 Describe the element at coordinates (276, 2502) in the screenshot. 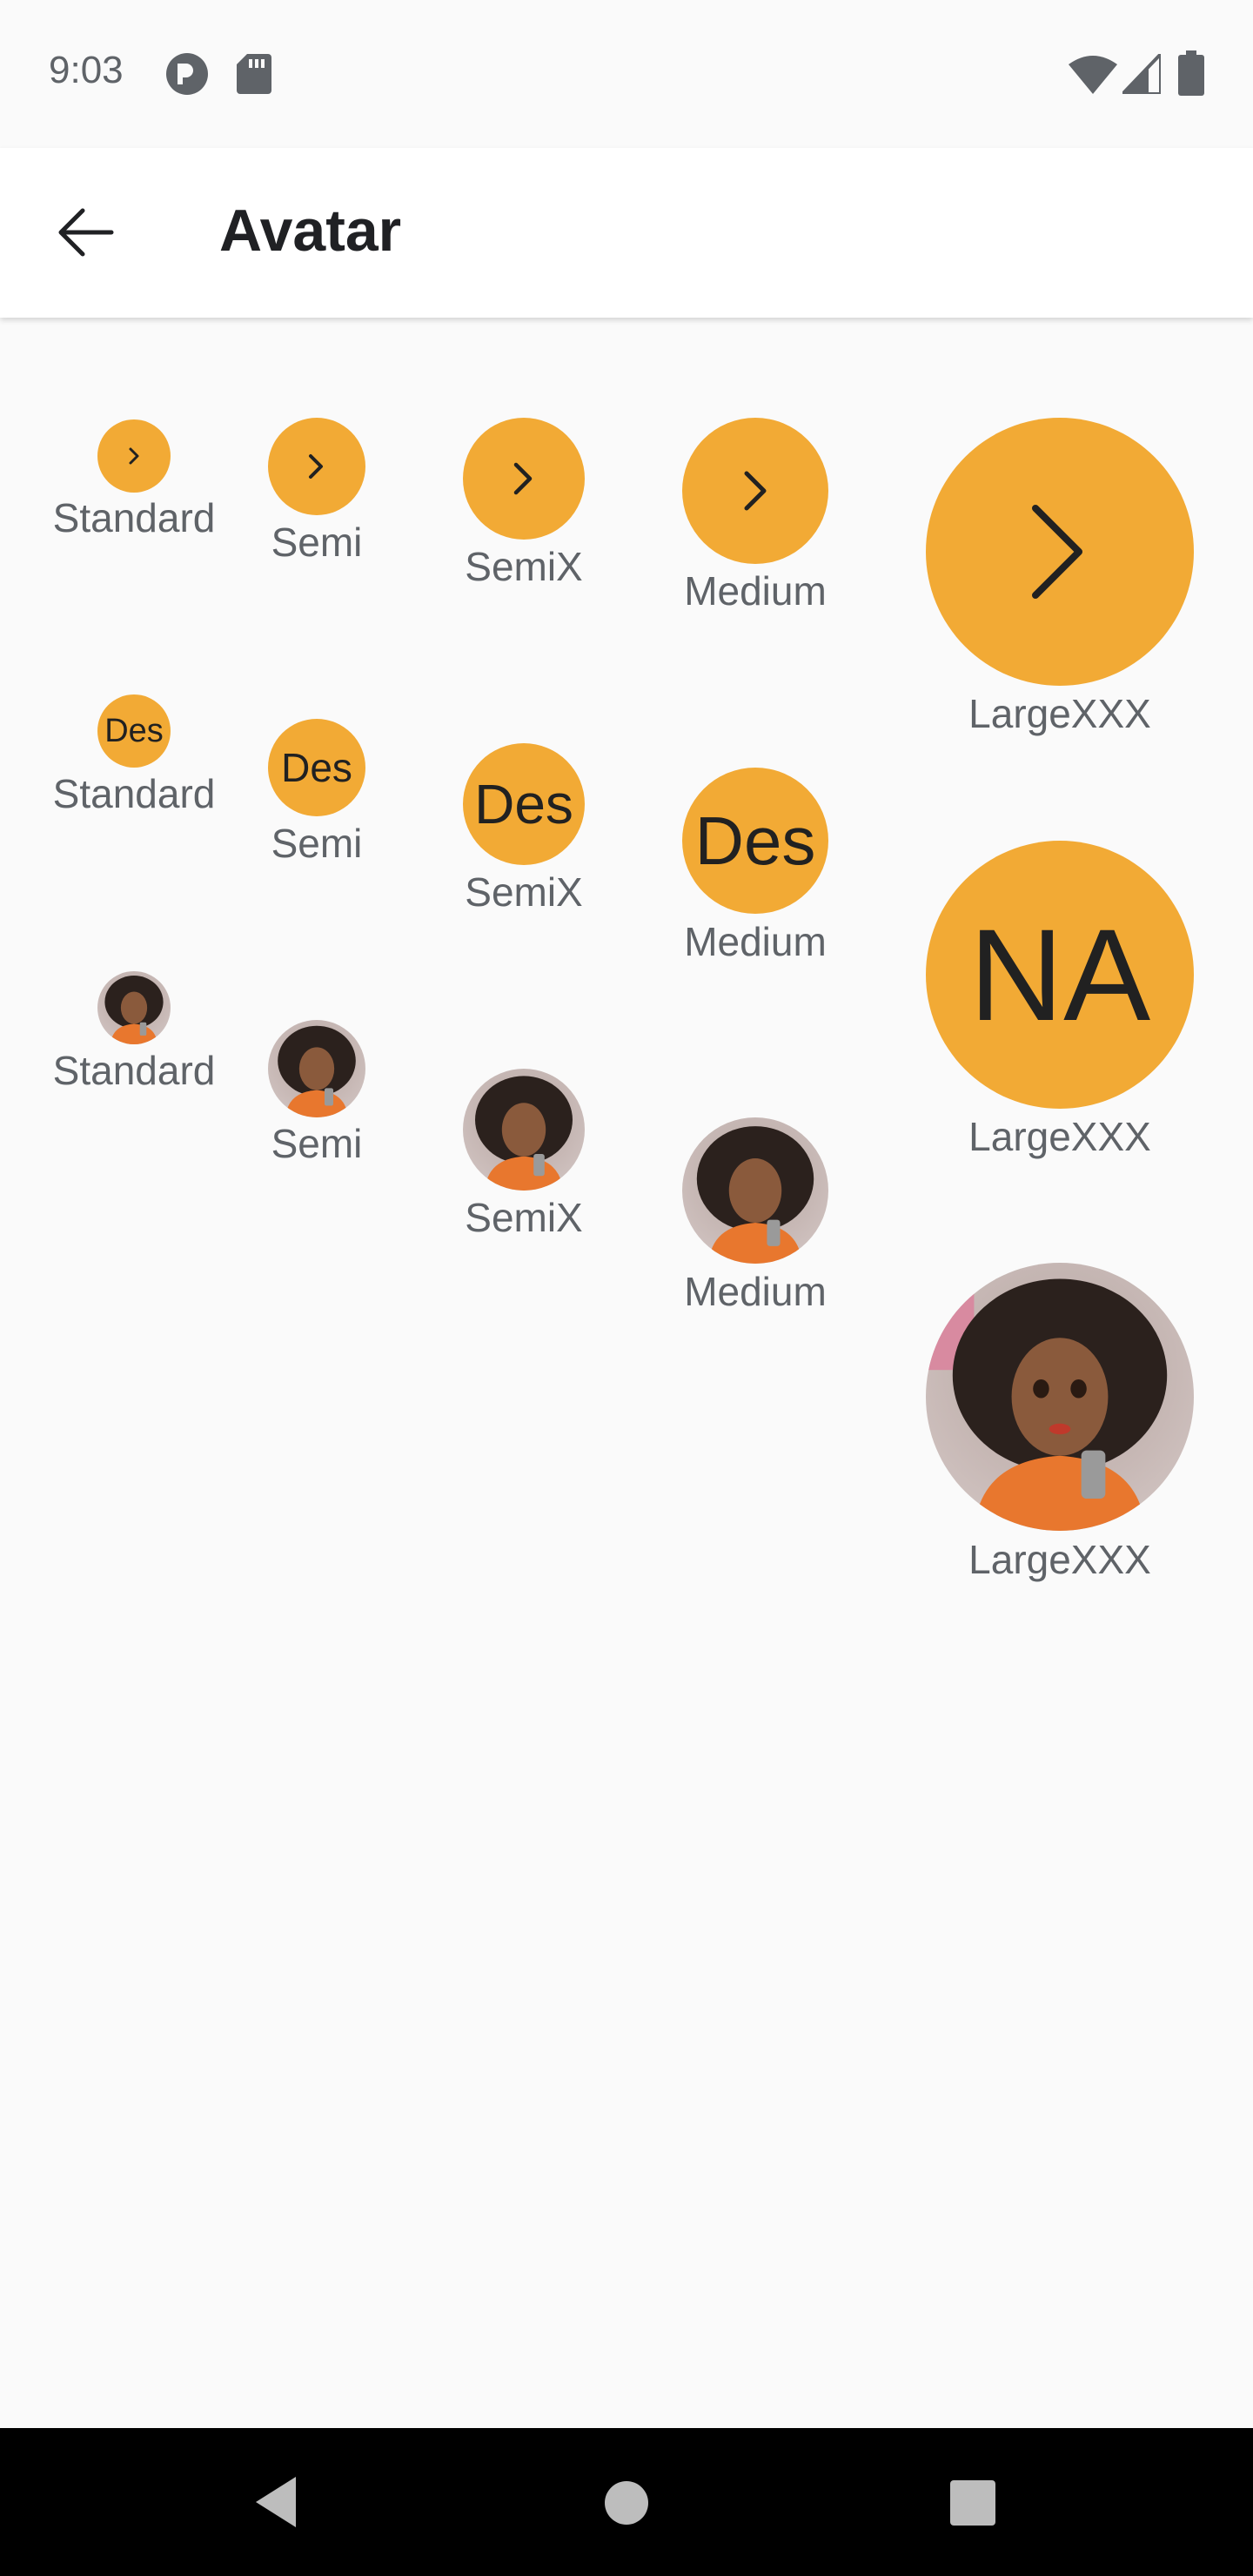

I see `nav-back-icon` at that location.